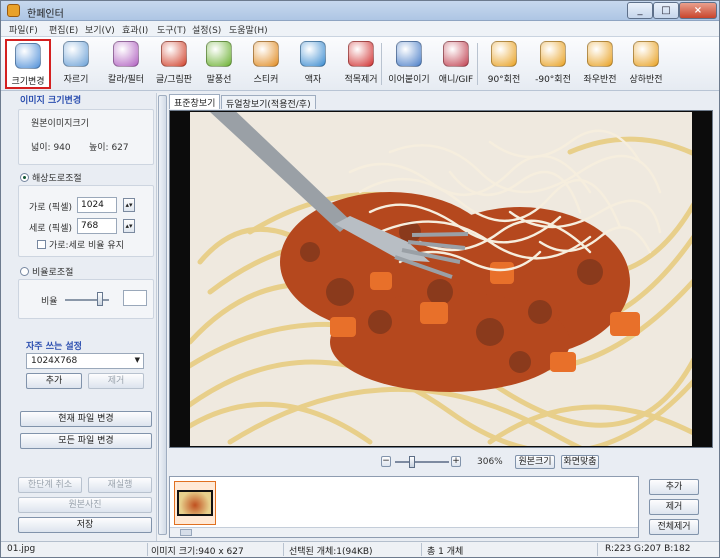 Image resolution: width=720 pixels, height=558 pixels. What do you see at coordinates (412, 462) in the screenshot?
I see `zoom-slider-thumb` at bounding box center [412, 462].